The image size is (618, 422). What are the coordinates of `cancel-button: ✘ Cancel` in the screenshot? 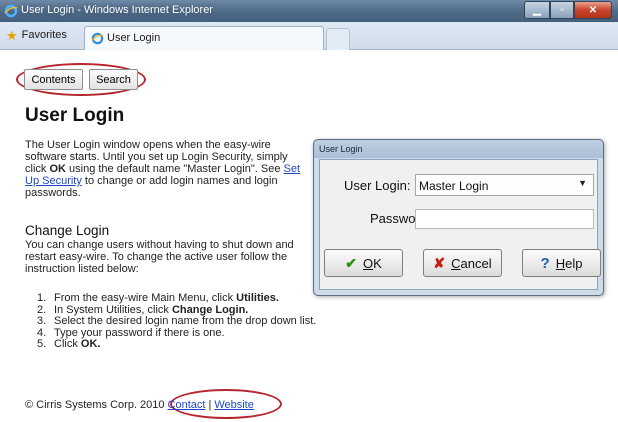 It's located at (462, 263).